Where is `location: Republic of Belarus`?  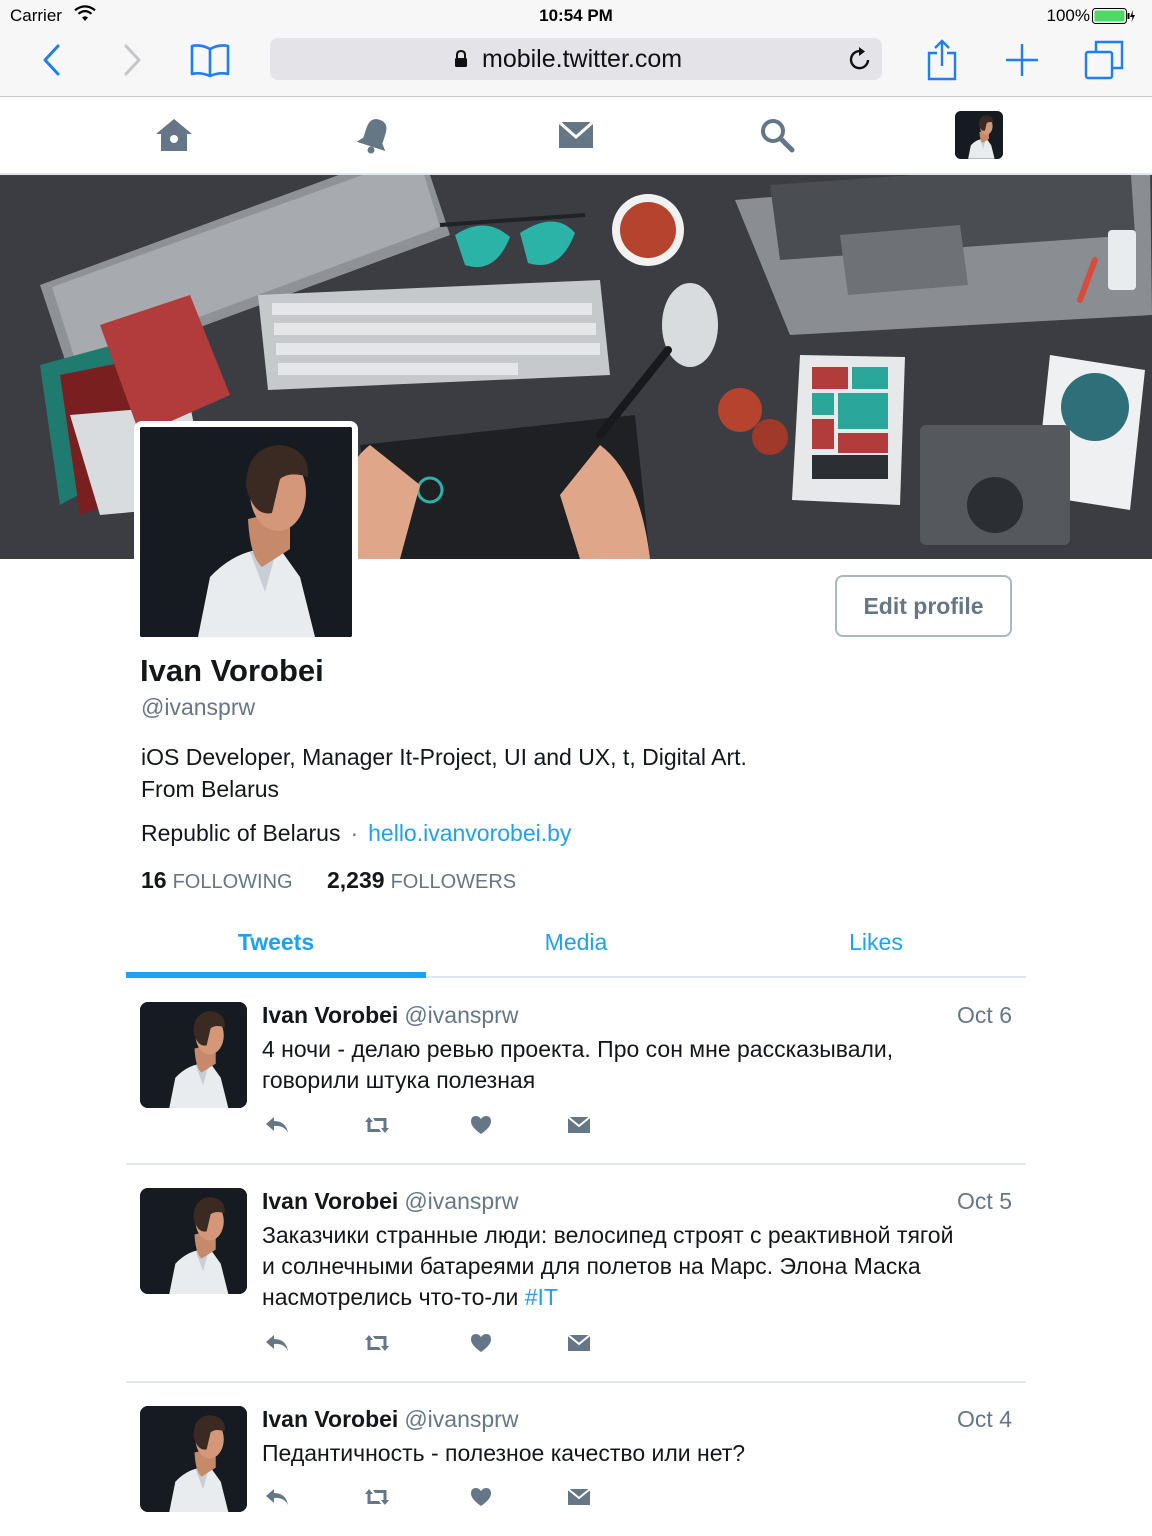 location: Republic of Belarus is located at coordinates (241, 833).